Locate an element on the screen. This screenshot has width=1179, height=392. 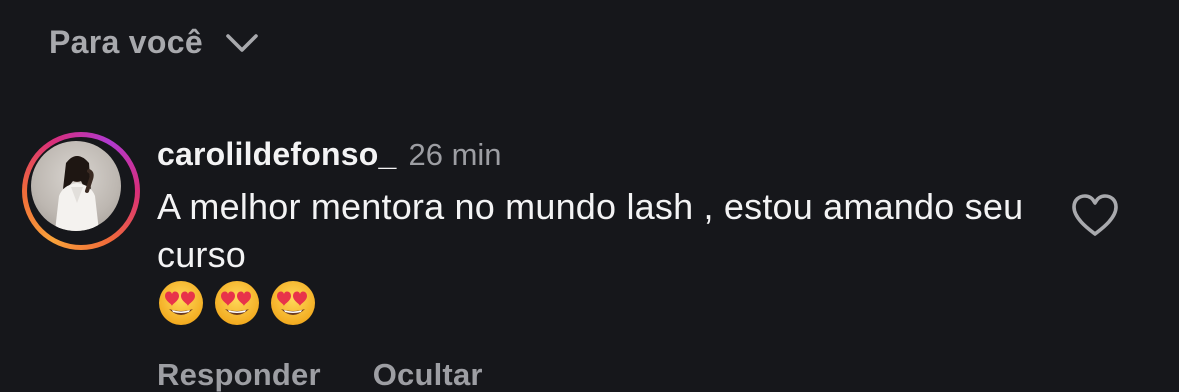
sort-label: Para você is located at coordinates (126, 42).